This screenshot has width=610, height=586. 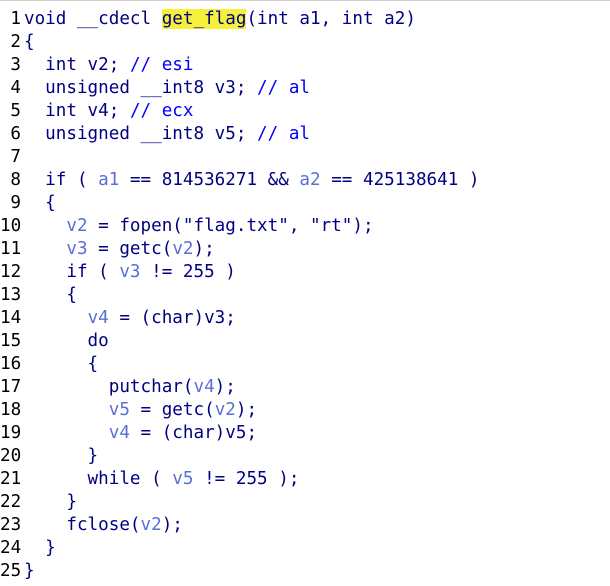 I want to click on code-token: );, so click(x=204, y=249).